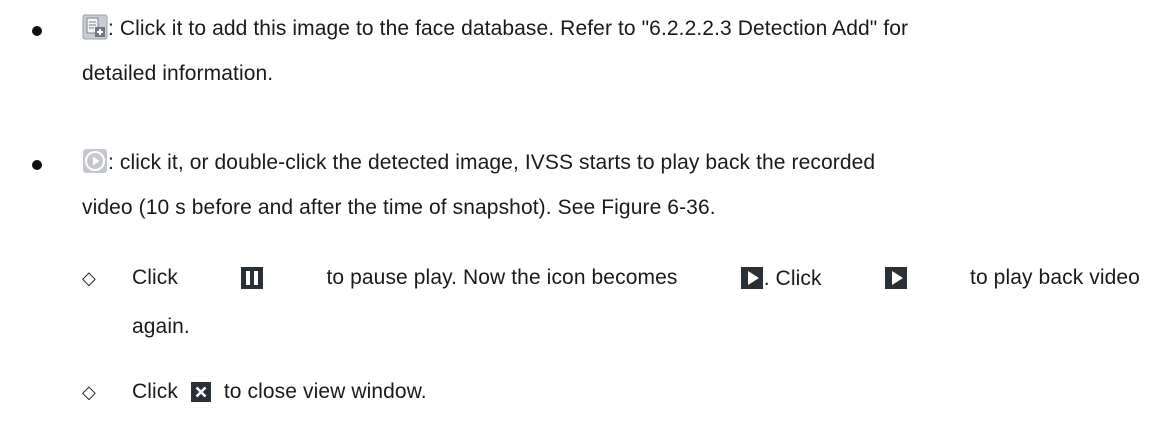  Describe the element at coordinates (502, 277) in the screenshot. I see `sub-text: to pause play. Now the icon becomes` at that location.